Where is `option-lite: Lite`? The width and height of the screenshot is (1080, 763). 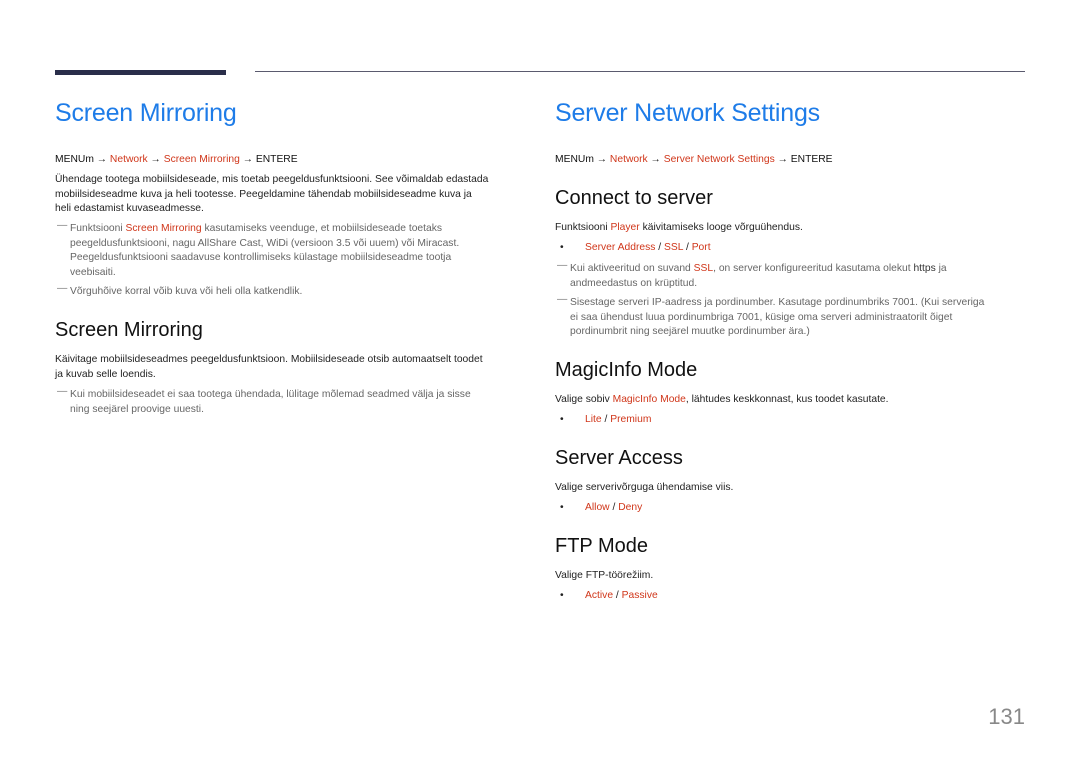 option-lite: Lite is located at coordinates (593, 419).